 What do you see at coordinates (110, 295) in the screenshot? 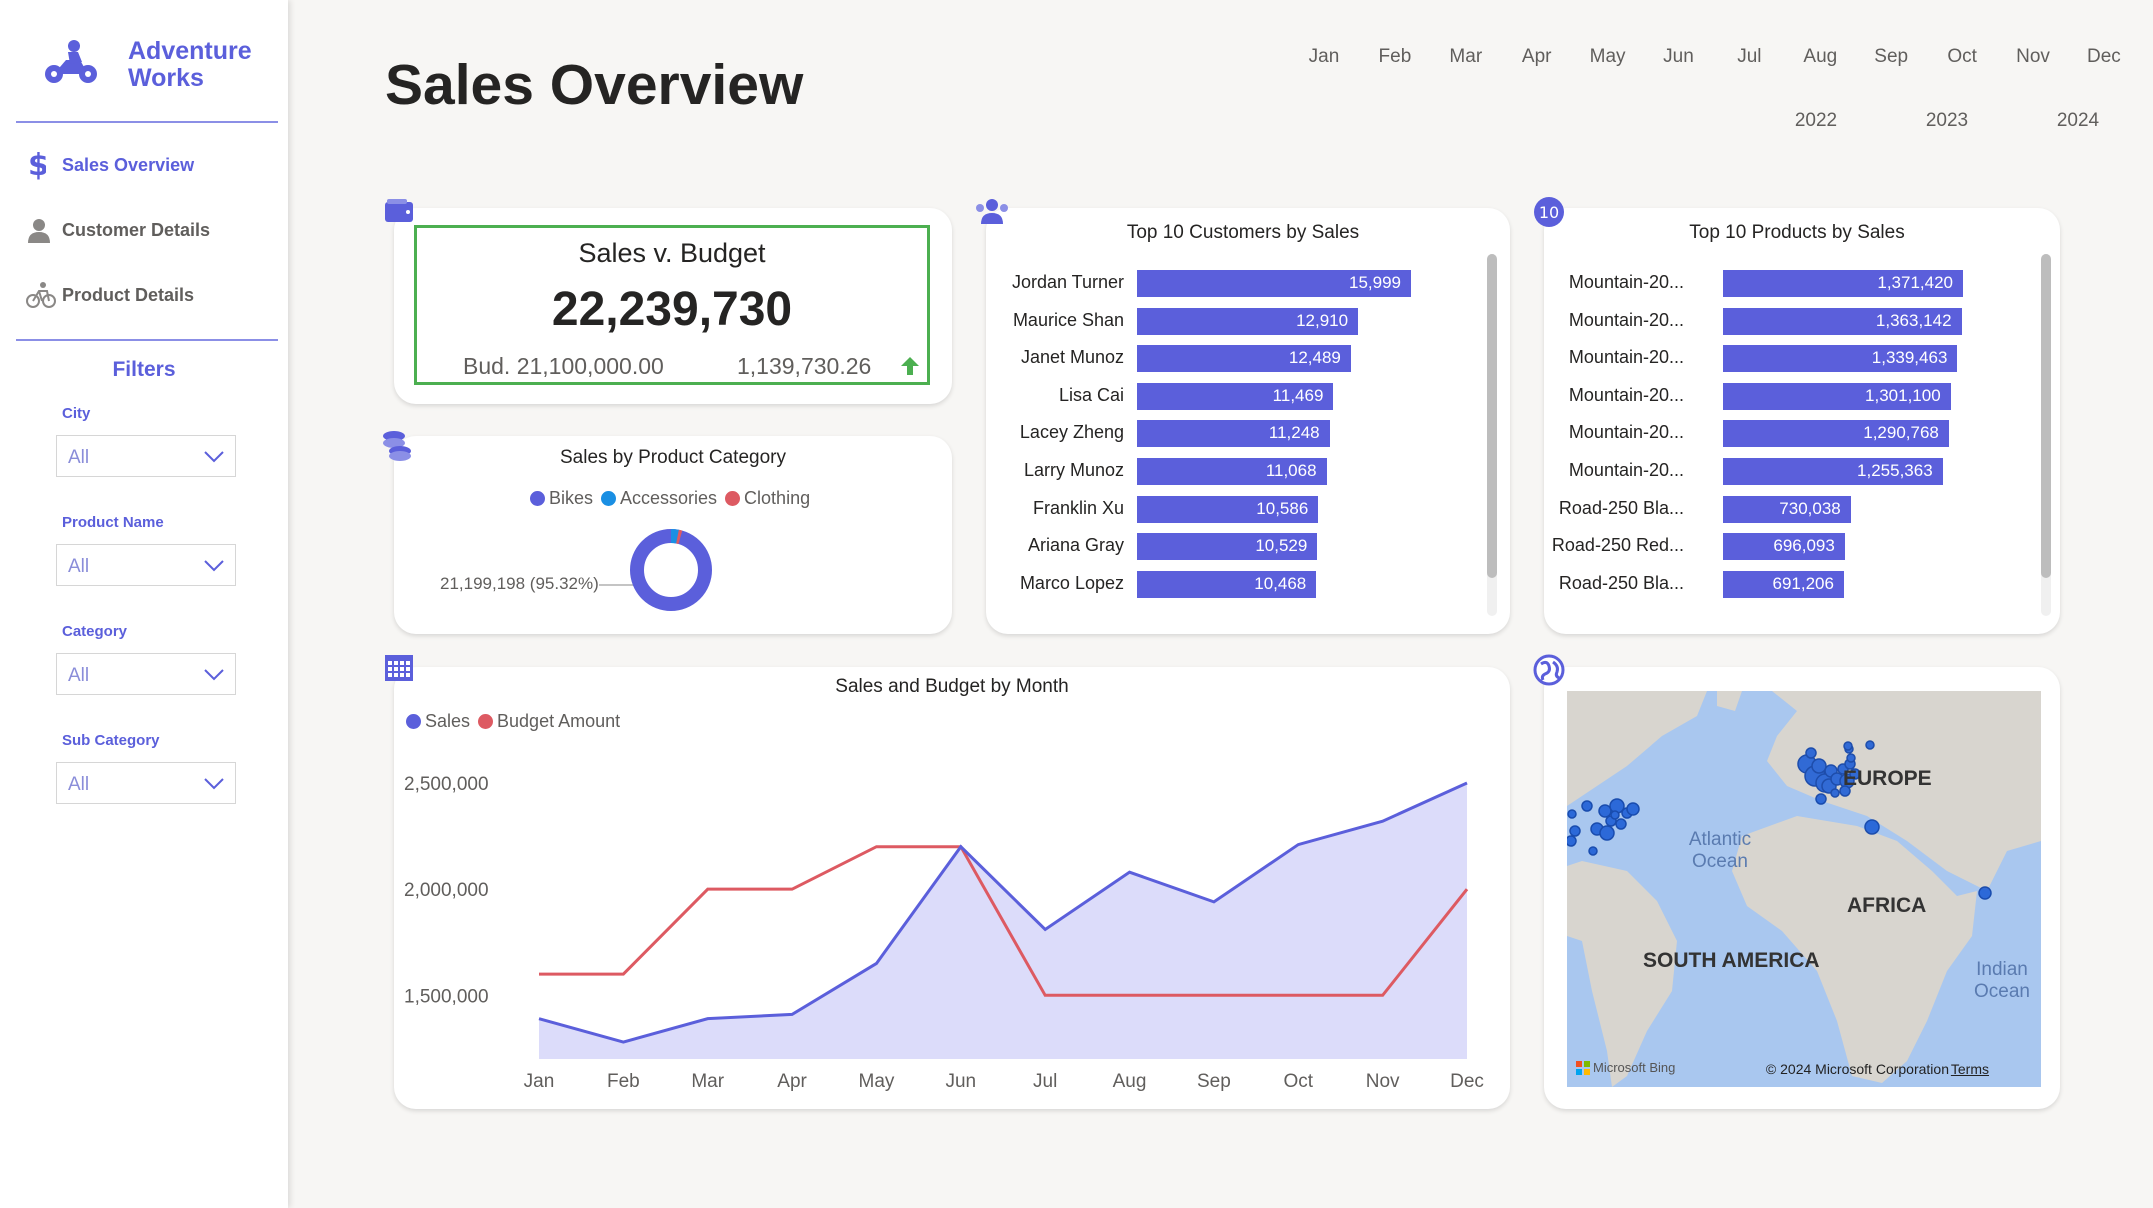
I see `nav-product-details: Product Details` at bounding box center [110, 295].